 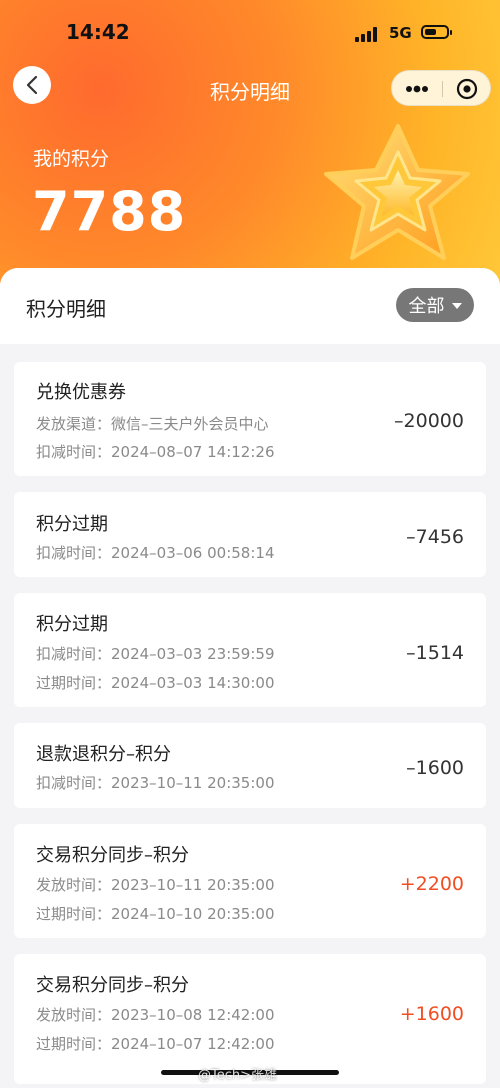 What do you see at coordinates (155, 452) in the screenshot?
I see `record-detail: 扣减时间：2024–08–07 14:12:26` at bounding box center [155, 452].